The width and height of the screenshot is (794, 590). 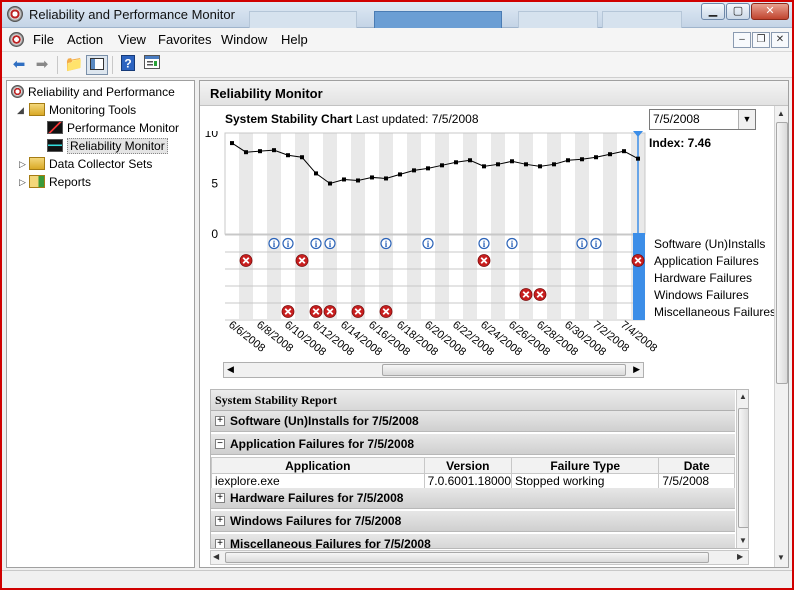 I want to click on collapse-minus-icon: −, so click(x=220, y=444).